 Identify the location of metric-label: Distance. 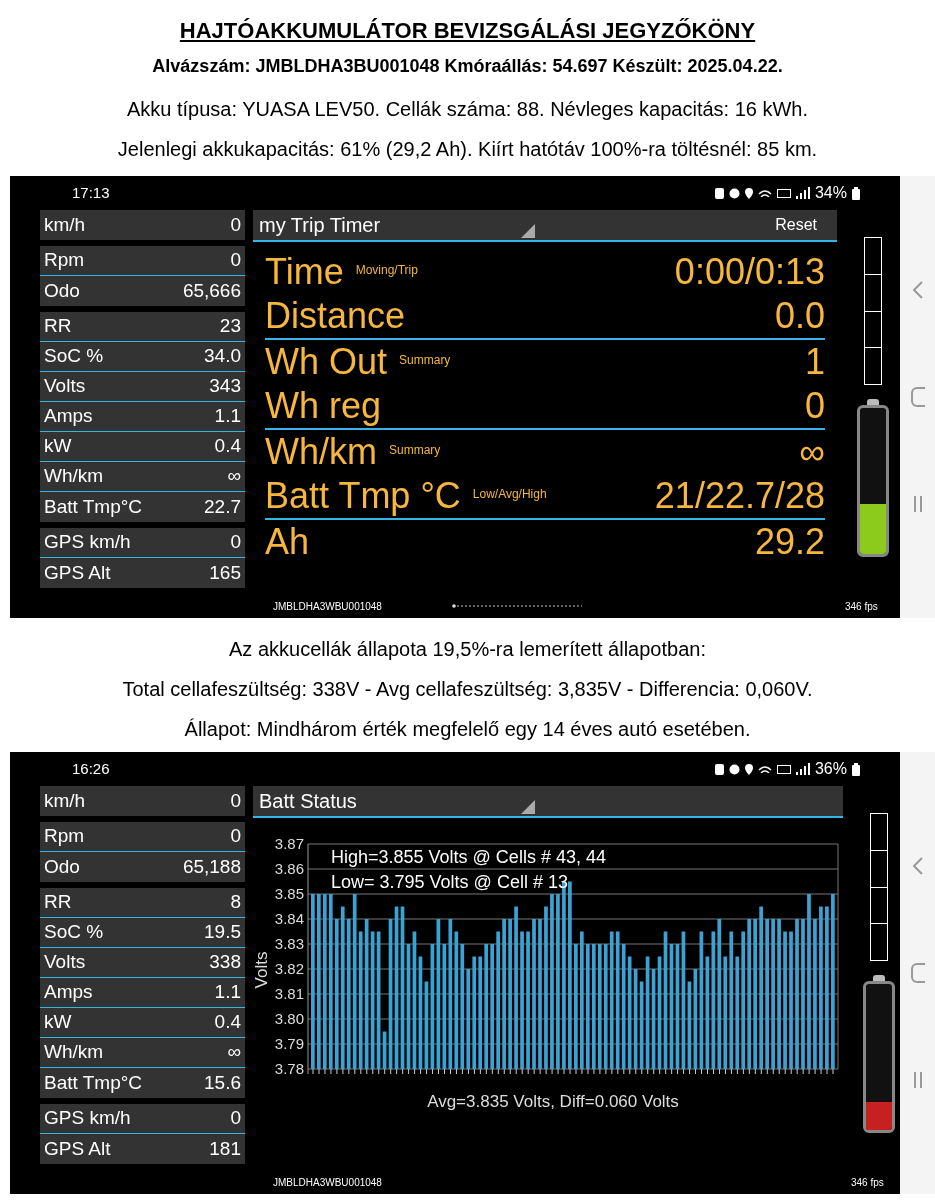
(335, 316).